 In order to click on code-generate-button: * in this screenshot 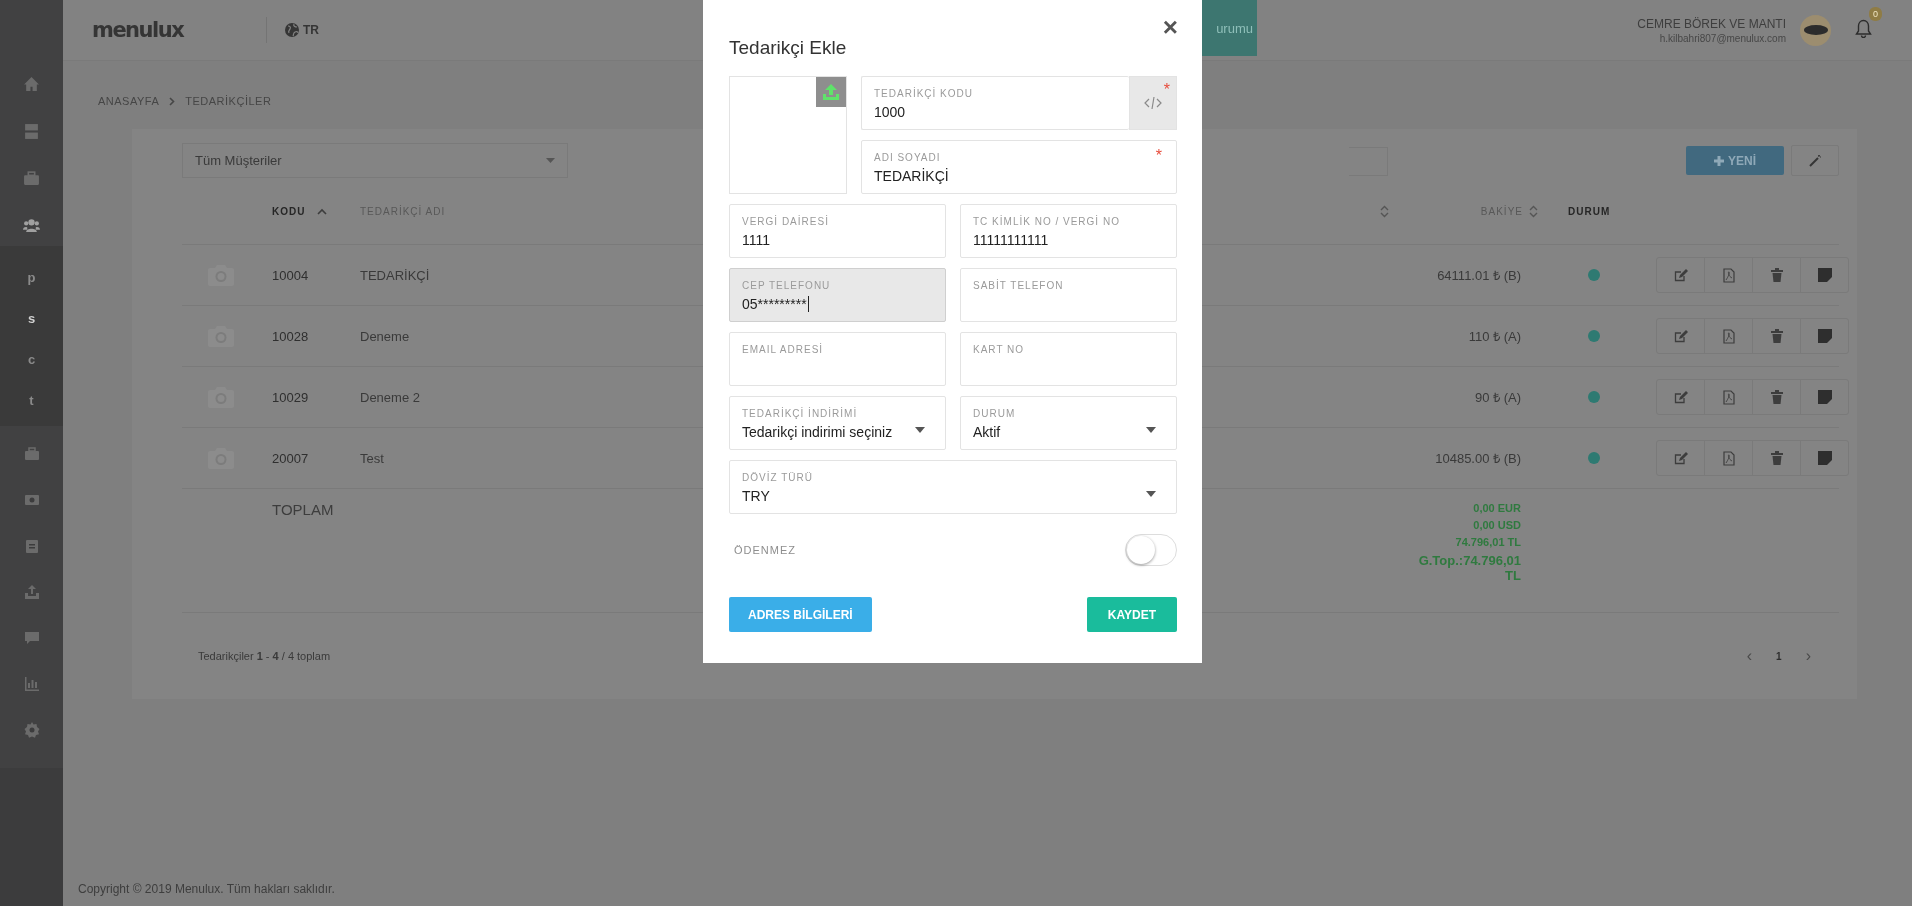, I will do `click(1153, 103)`.